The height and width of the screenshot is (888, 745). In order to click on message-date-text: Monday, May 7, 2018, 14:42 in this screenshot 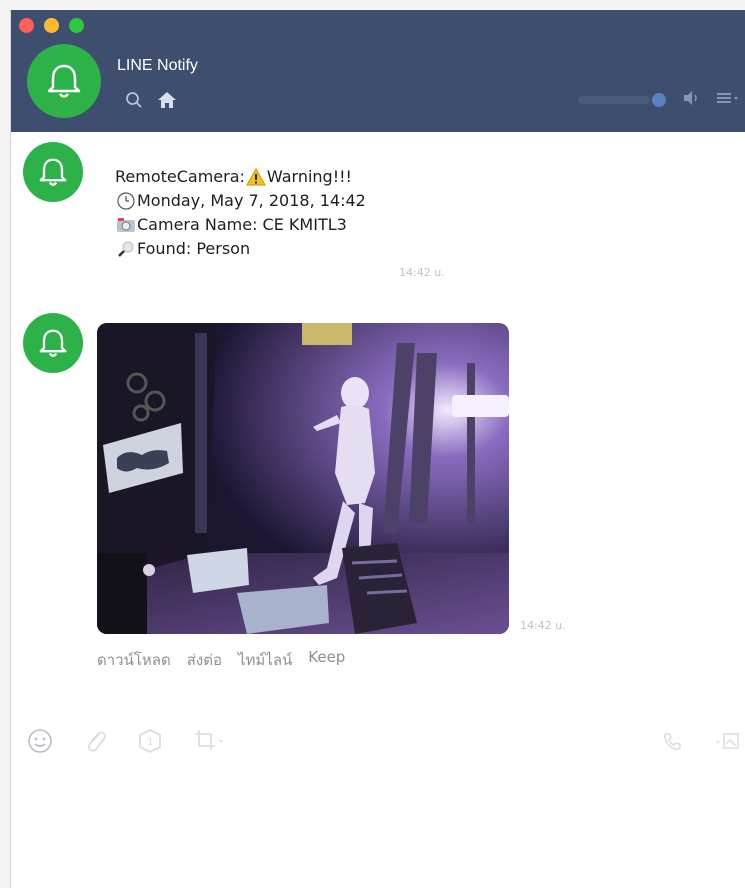, I will do `click(251, 200)`.